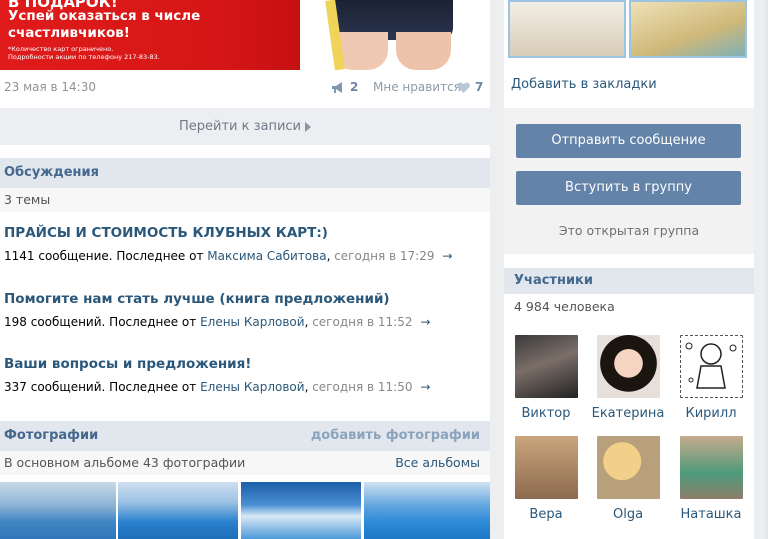 The width and height of the screenshot is (768, 539). Describe the element at coordinates (629, 281) in the screenshot. I see `members-header: Участники` at that location.